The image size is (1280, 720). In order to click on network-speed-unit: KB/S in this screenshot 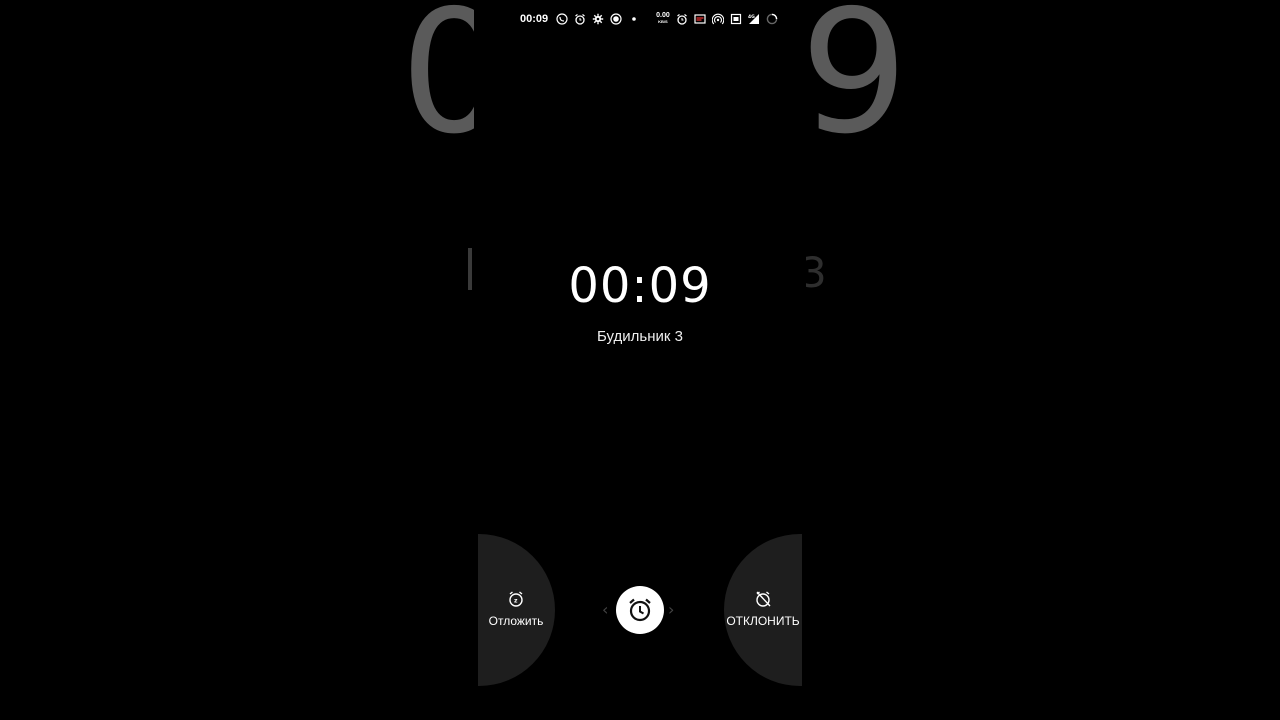, I will do `click(663, 21)`.